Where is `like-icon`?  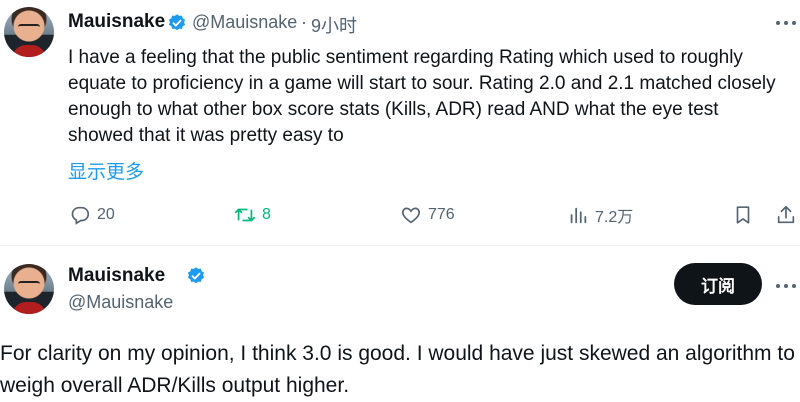 like-icon is located at coordinates (411, 215).